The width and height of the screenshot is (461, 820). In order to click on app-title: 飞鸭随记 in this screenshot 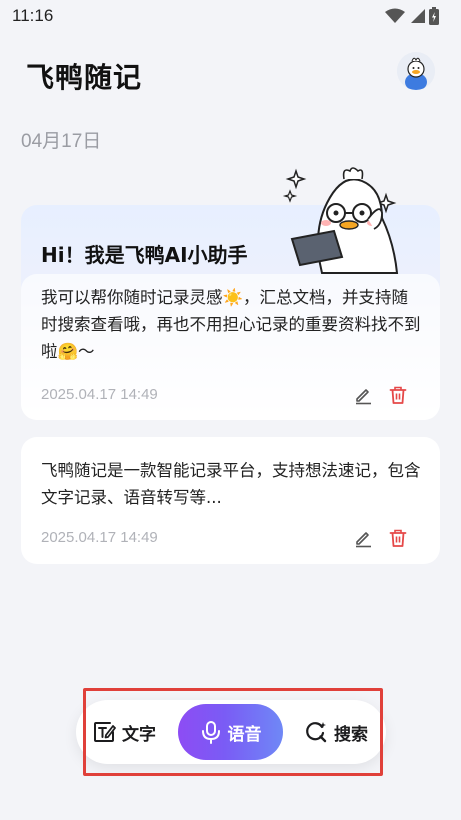, I will do `click(84, 77)`.